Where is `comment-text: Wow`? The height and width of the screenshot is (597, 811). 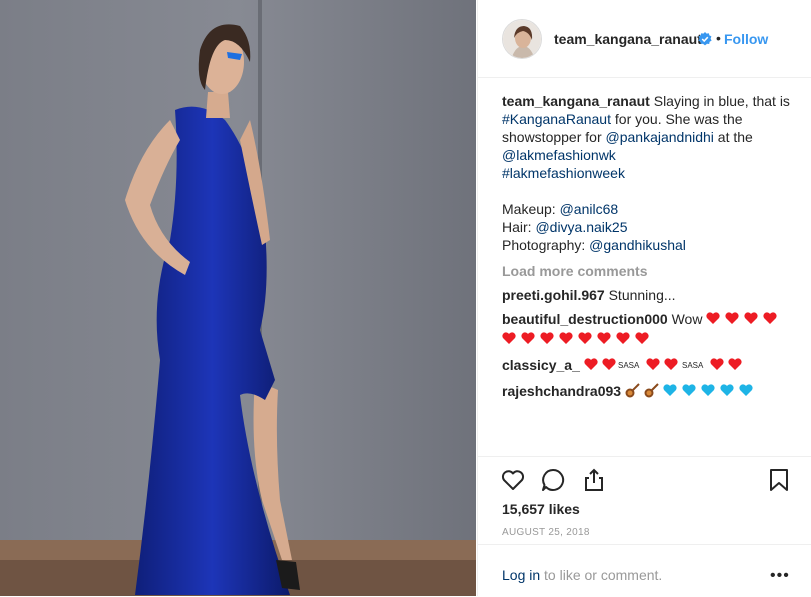 comment-text: Wow is located at coordinates (687, 319).